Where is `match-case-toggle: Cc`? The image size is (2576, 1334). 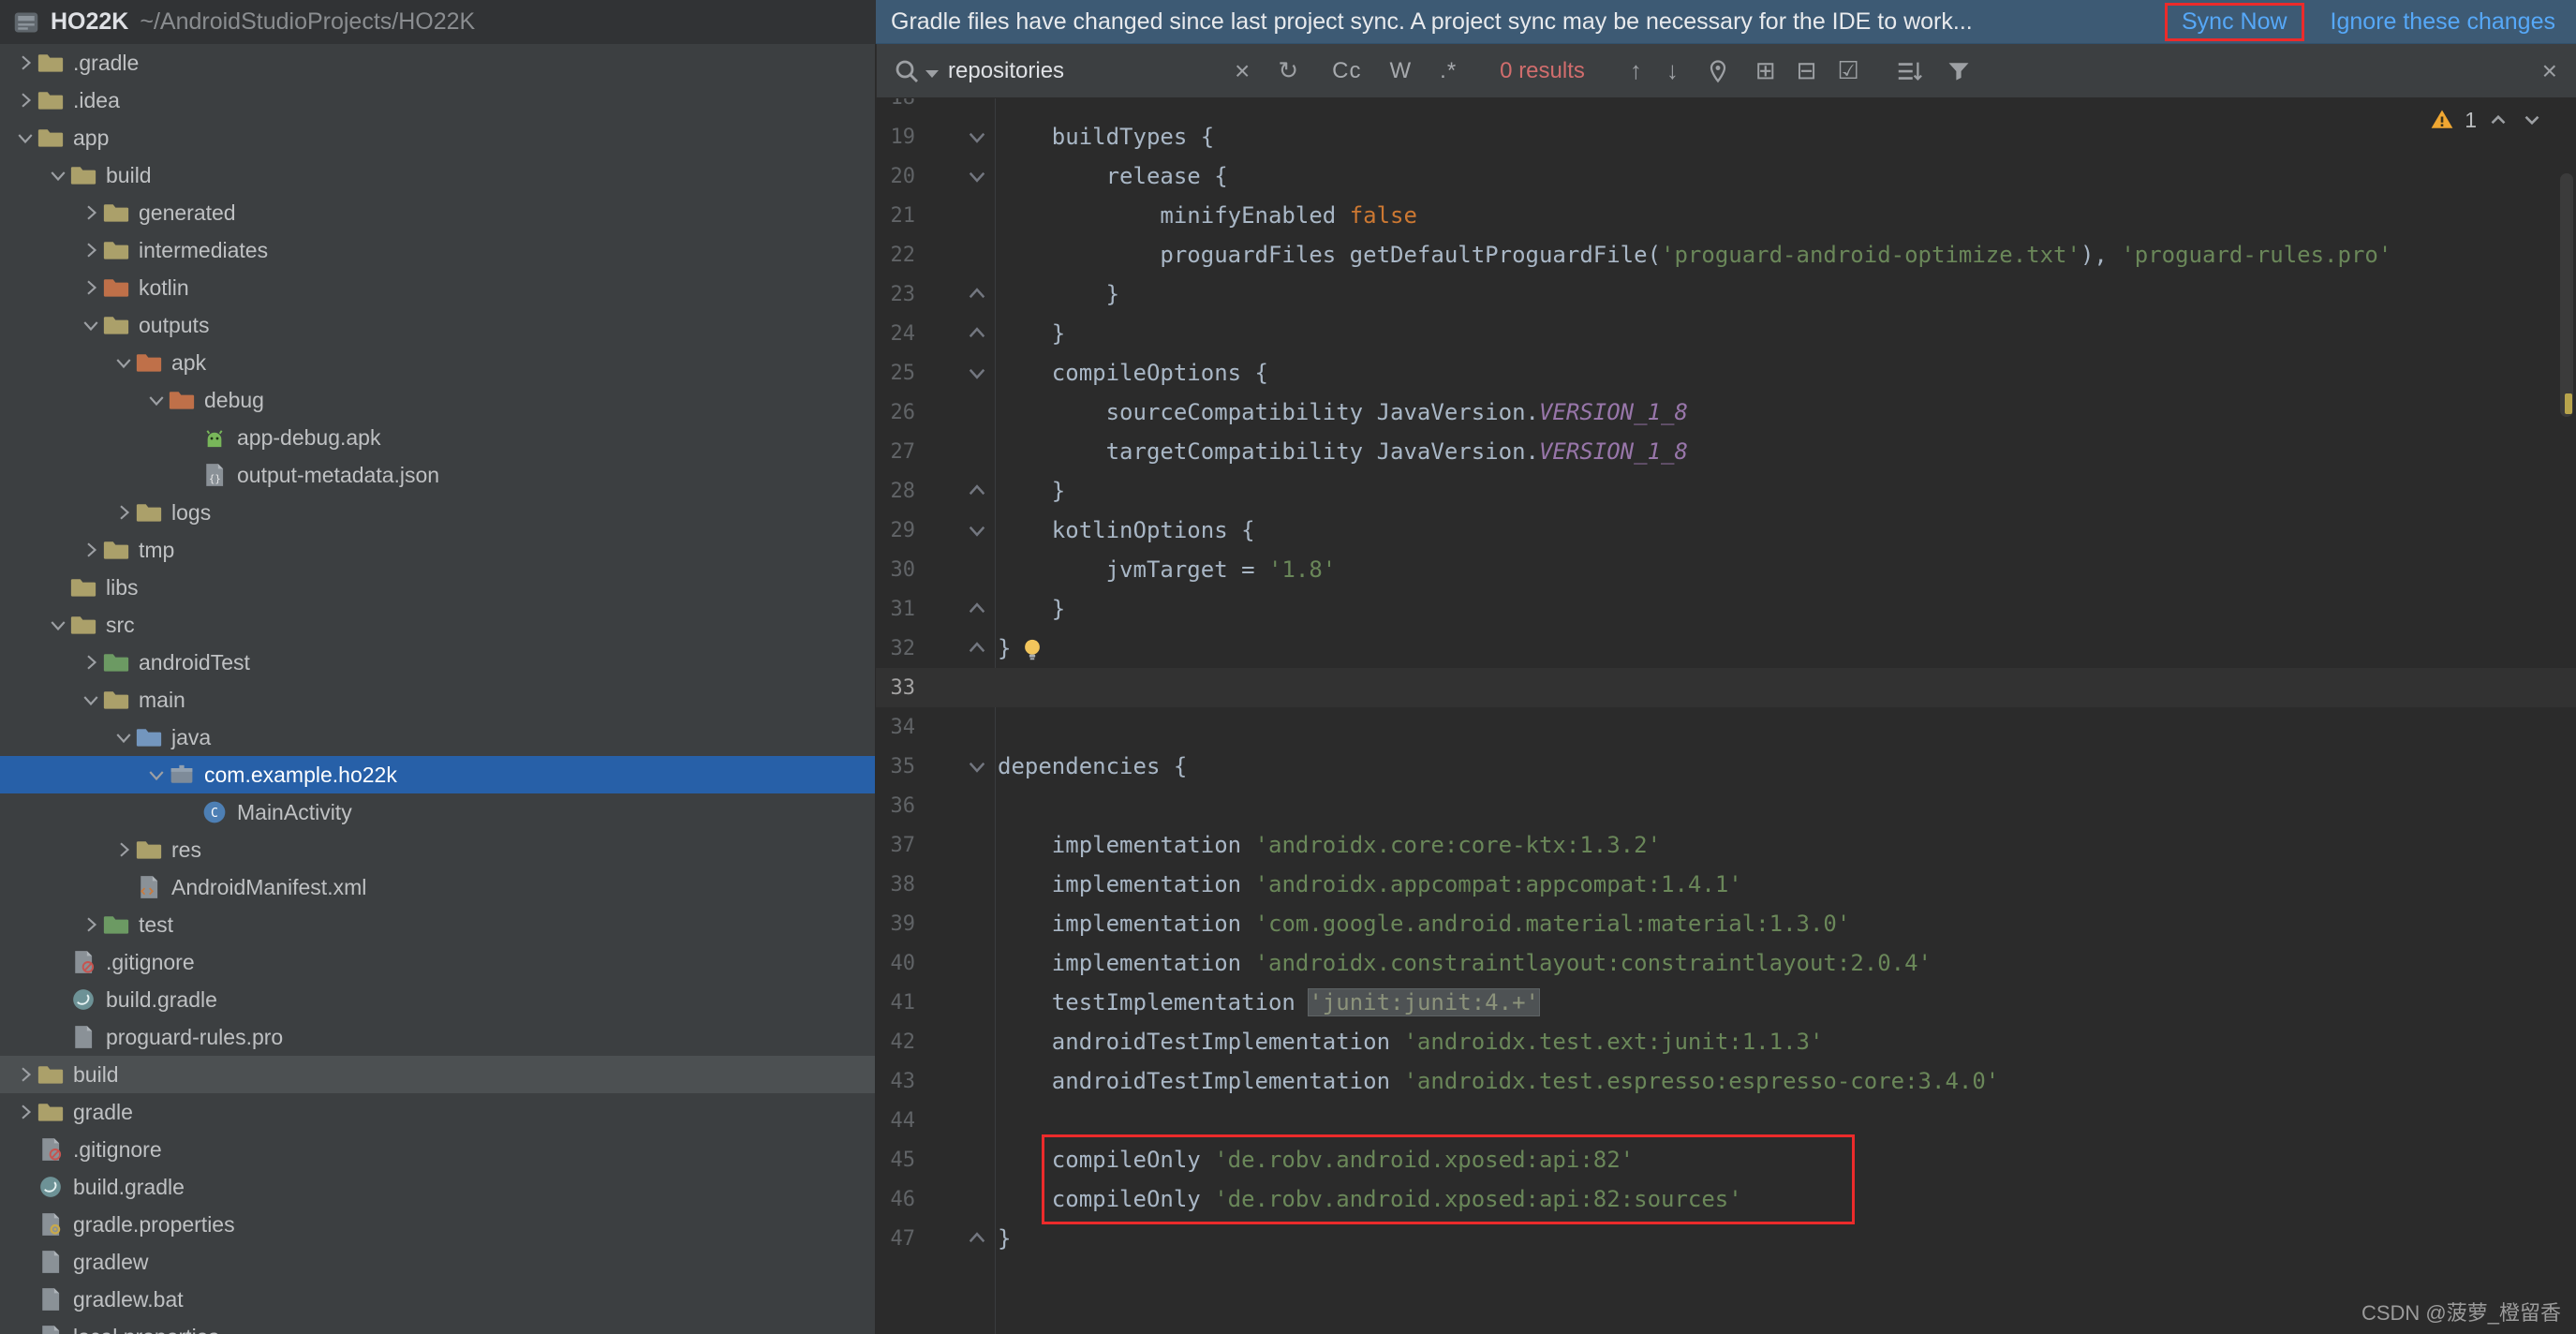 match-case-toggle: Cc is located at coordinates (1346, 71).